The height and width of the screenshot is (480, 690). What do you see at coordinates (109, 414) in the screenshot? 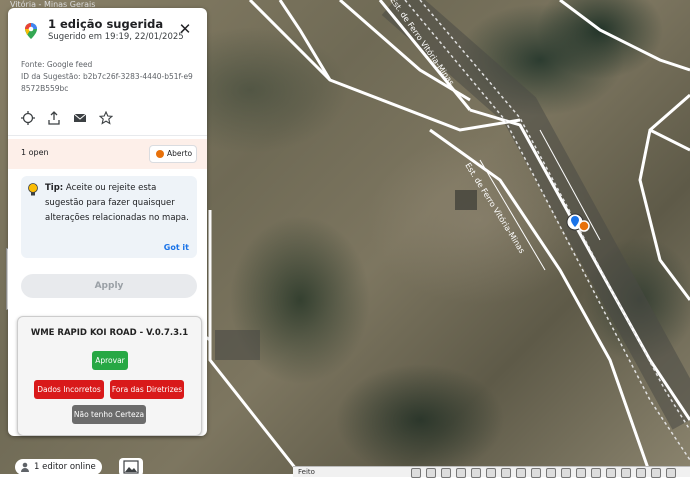
I see `not-sure-button: Não tenho Certeza` at bounding box center [109, 414].